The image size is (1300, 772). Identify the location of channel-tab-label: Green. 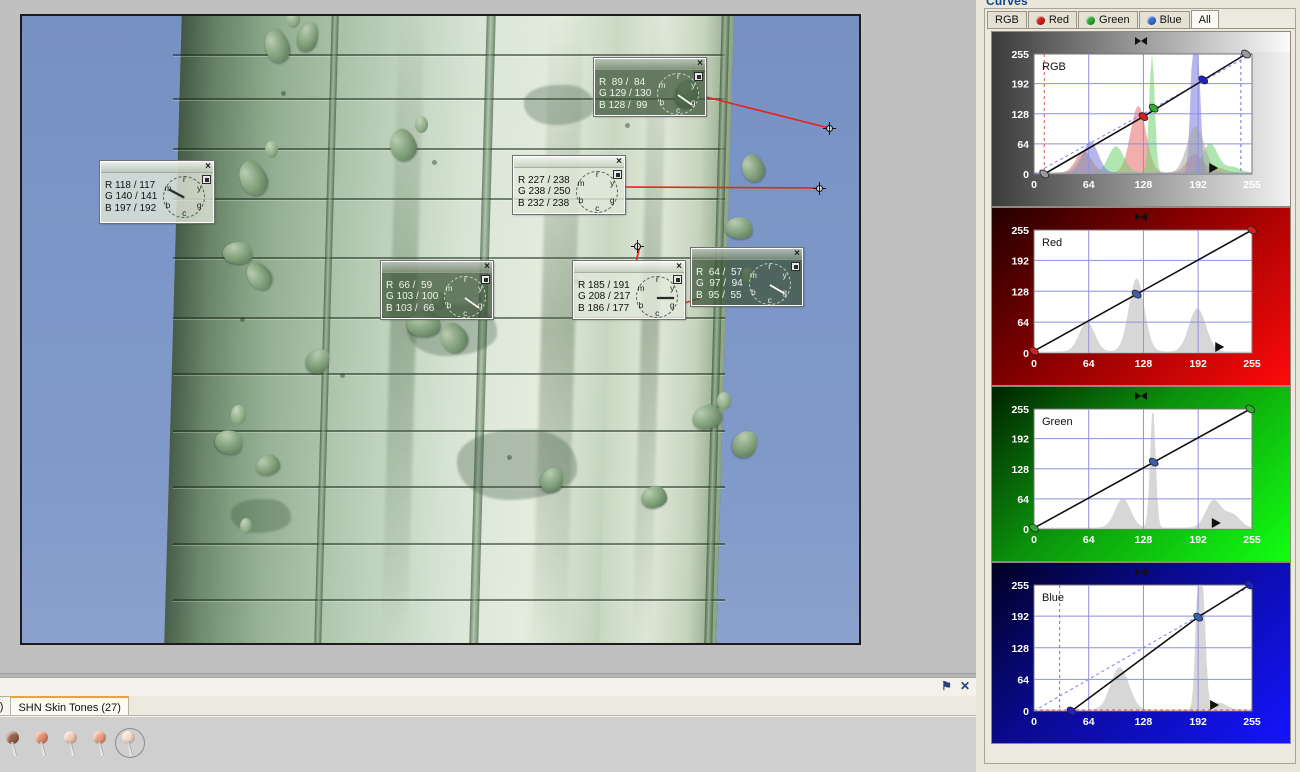
(1114, 20).